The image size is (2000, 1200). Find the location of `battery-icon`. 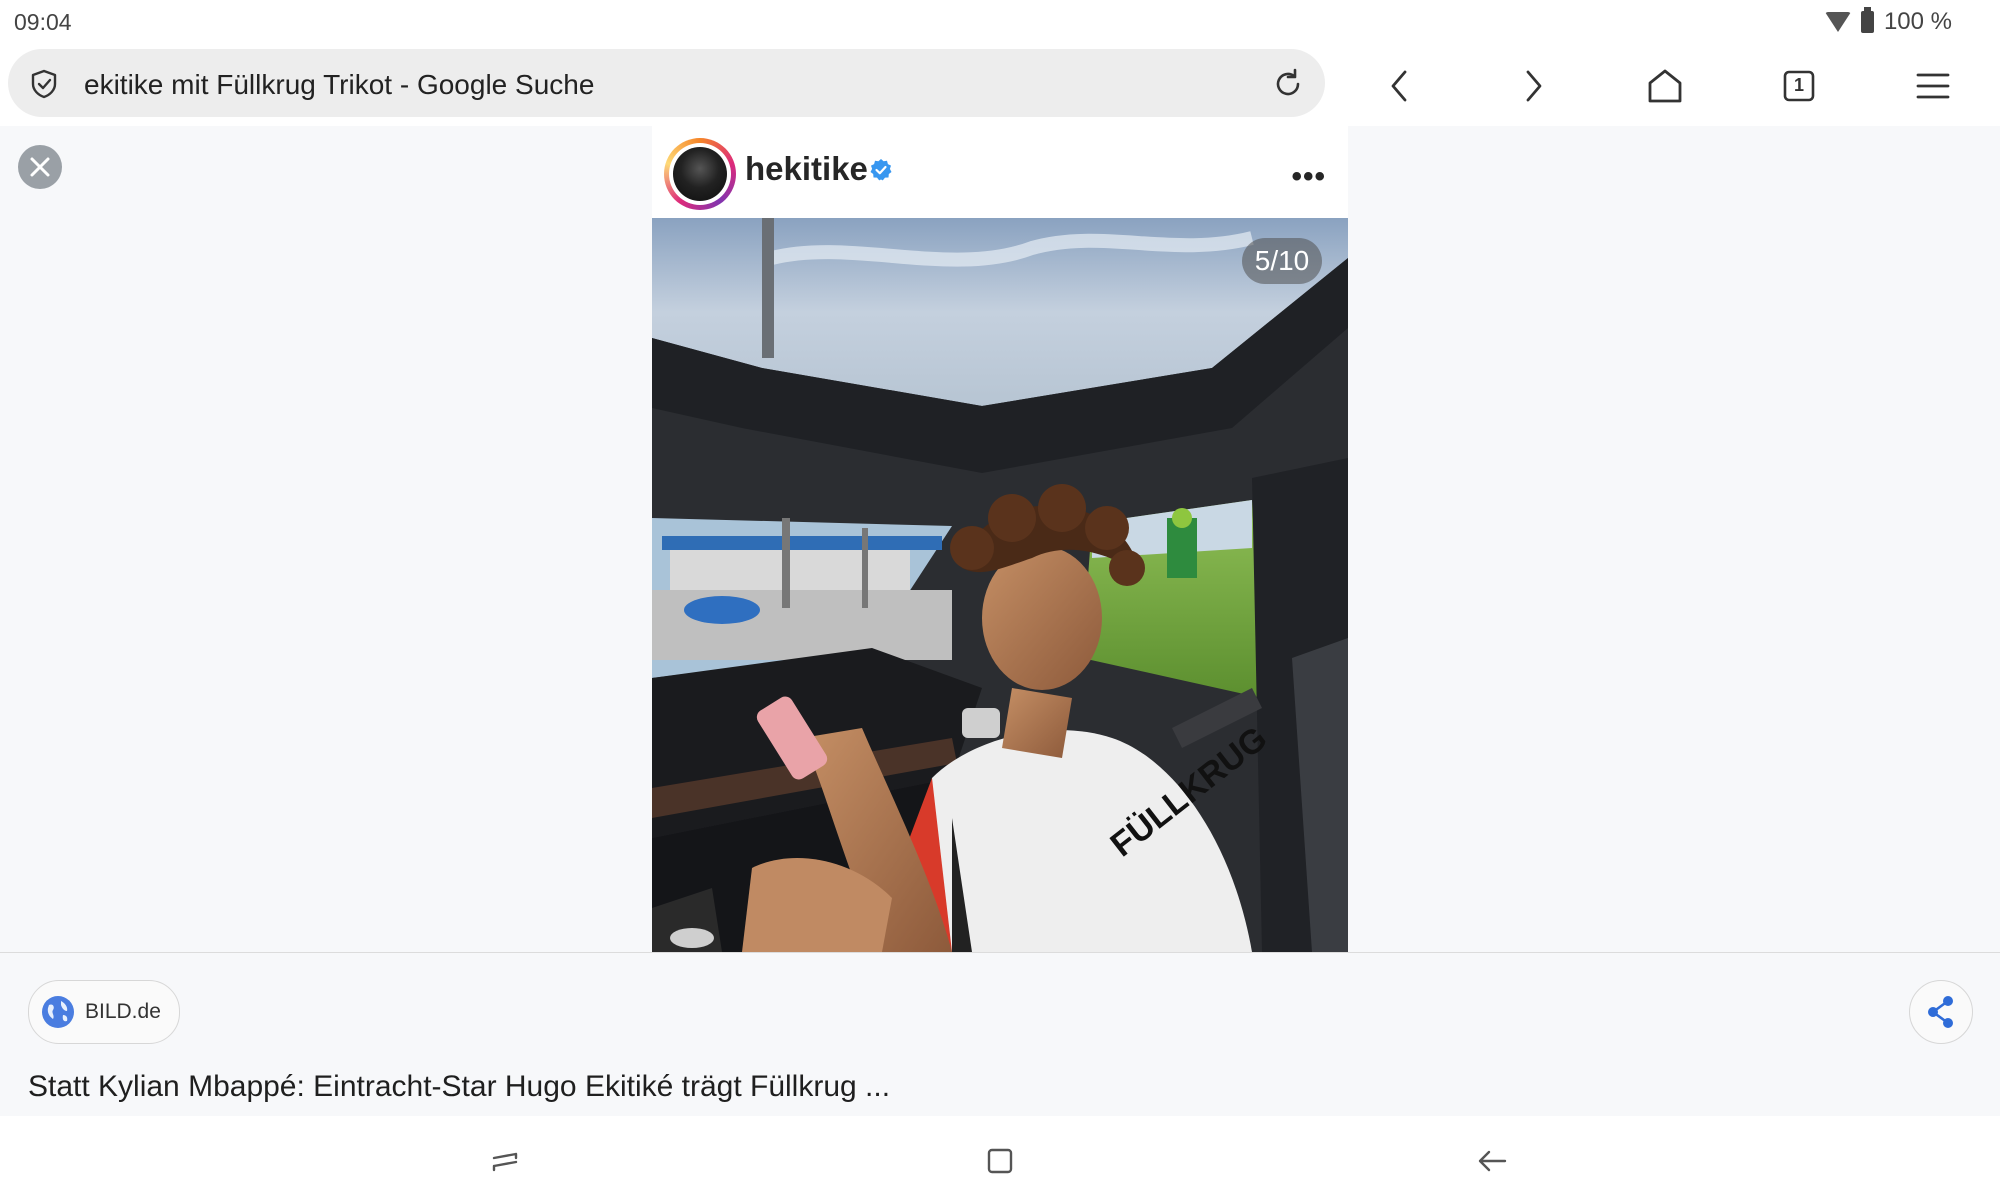

battery-icon is located at coordinates (1867, 20).